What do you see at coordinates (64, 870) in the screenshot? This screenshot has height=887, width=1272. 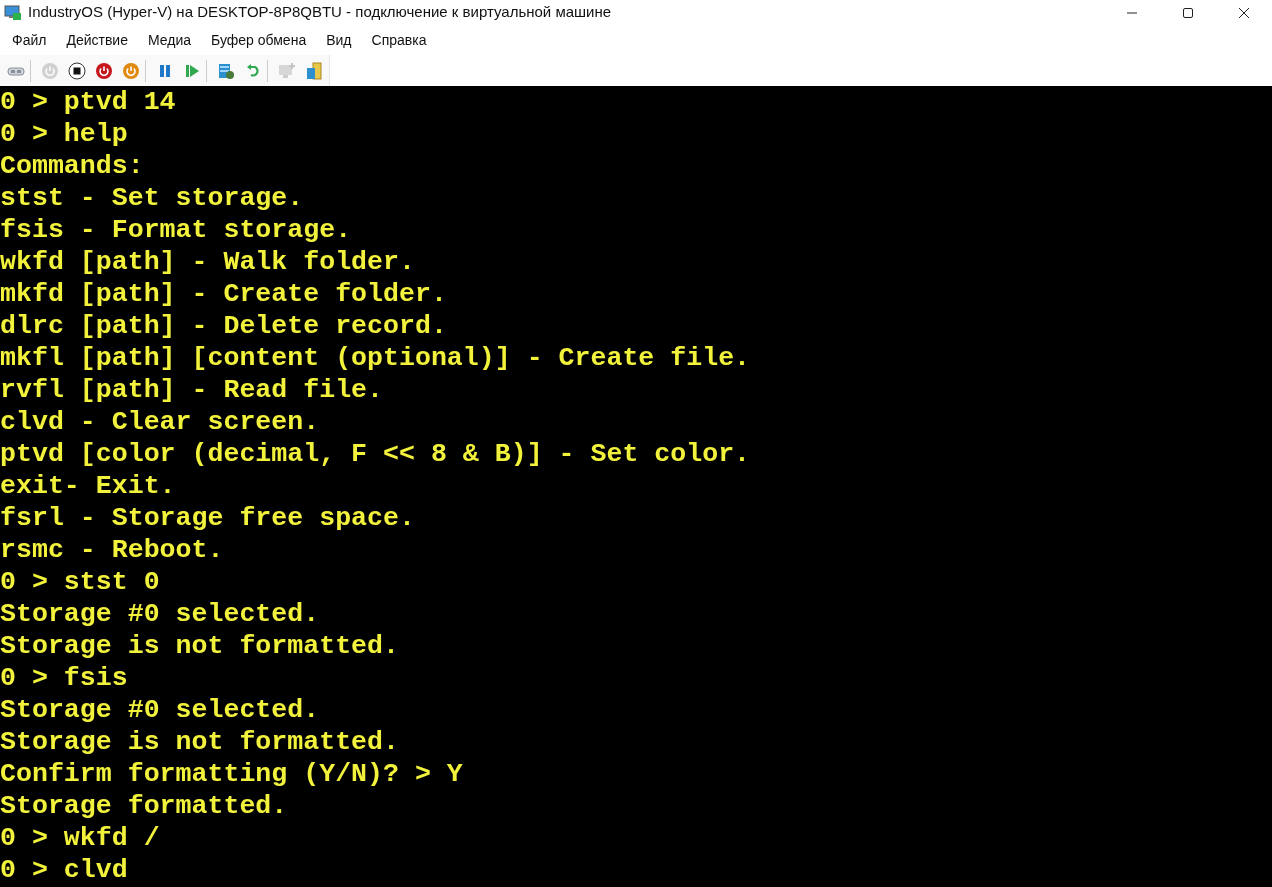 I see `console-line: 0 > clvd` at bounding box center [64, 870].